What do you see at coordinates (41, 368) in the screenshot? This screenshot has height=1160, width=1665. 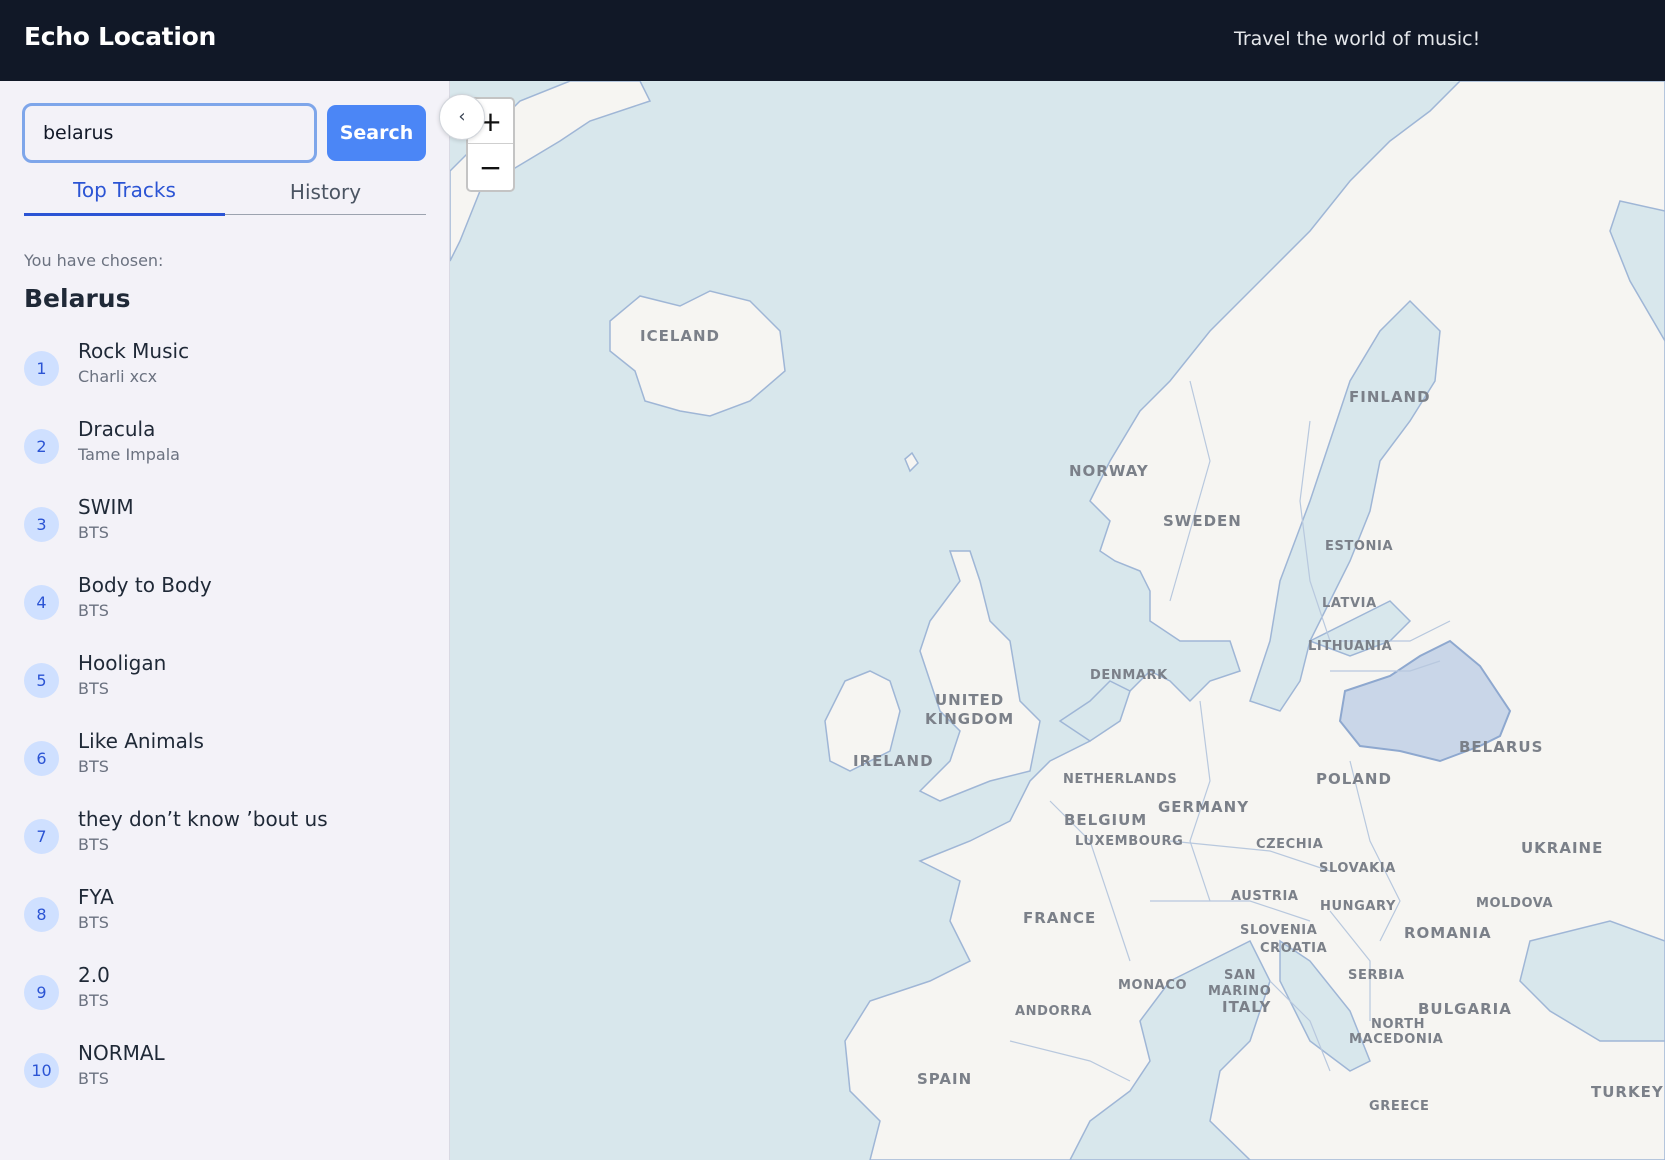 I see `track-rank-badge: 1` at bounding box center [41, 368].